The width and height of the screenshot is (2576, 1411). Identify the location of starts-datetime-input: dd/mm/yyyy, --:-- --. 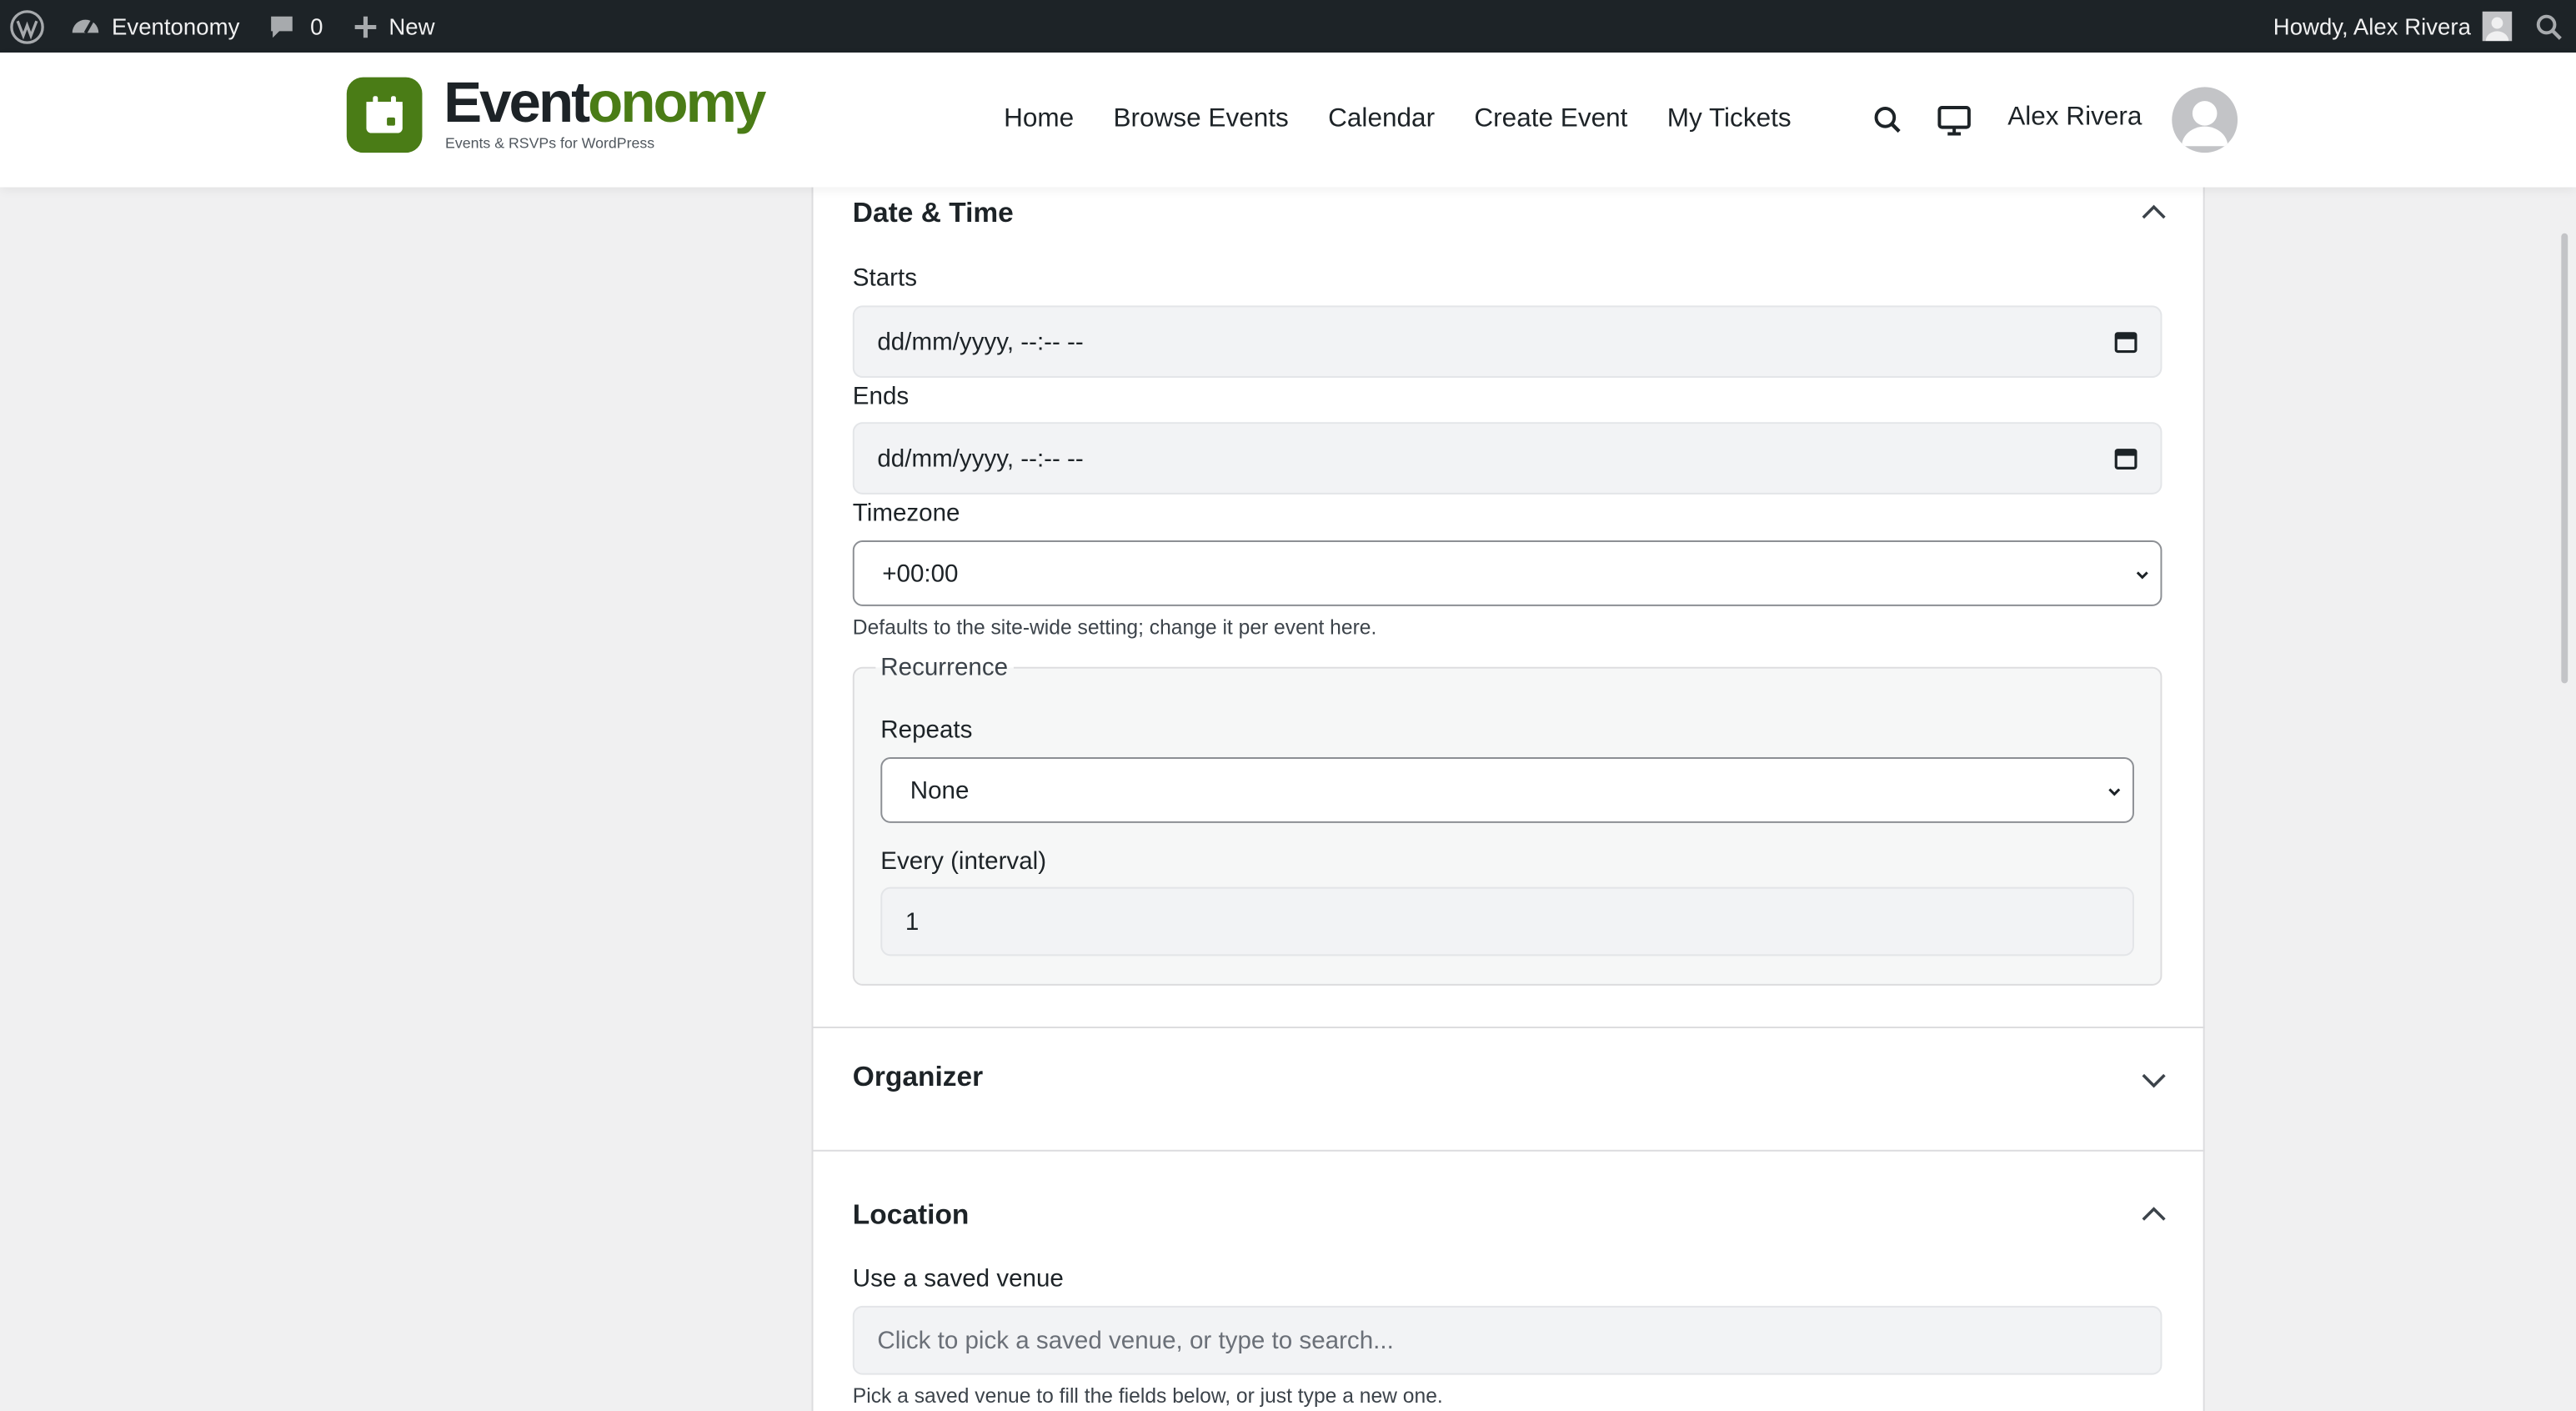
(1507, 342).